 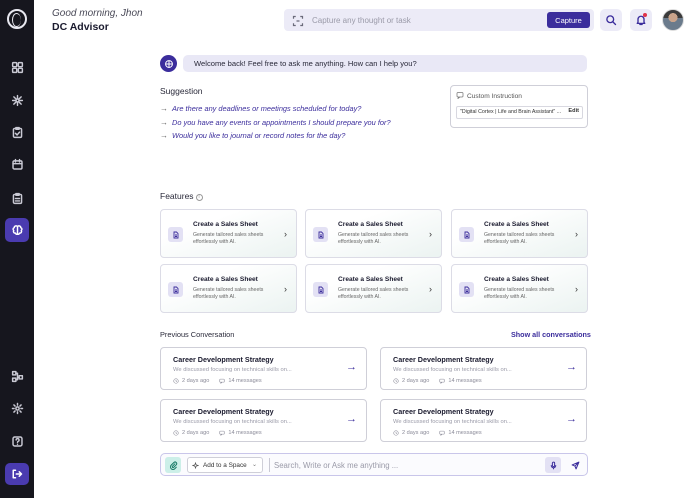 I want to click on search-button, so click(x=611, y=20).